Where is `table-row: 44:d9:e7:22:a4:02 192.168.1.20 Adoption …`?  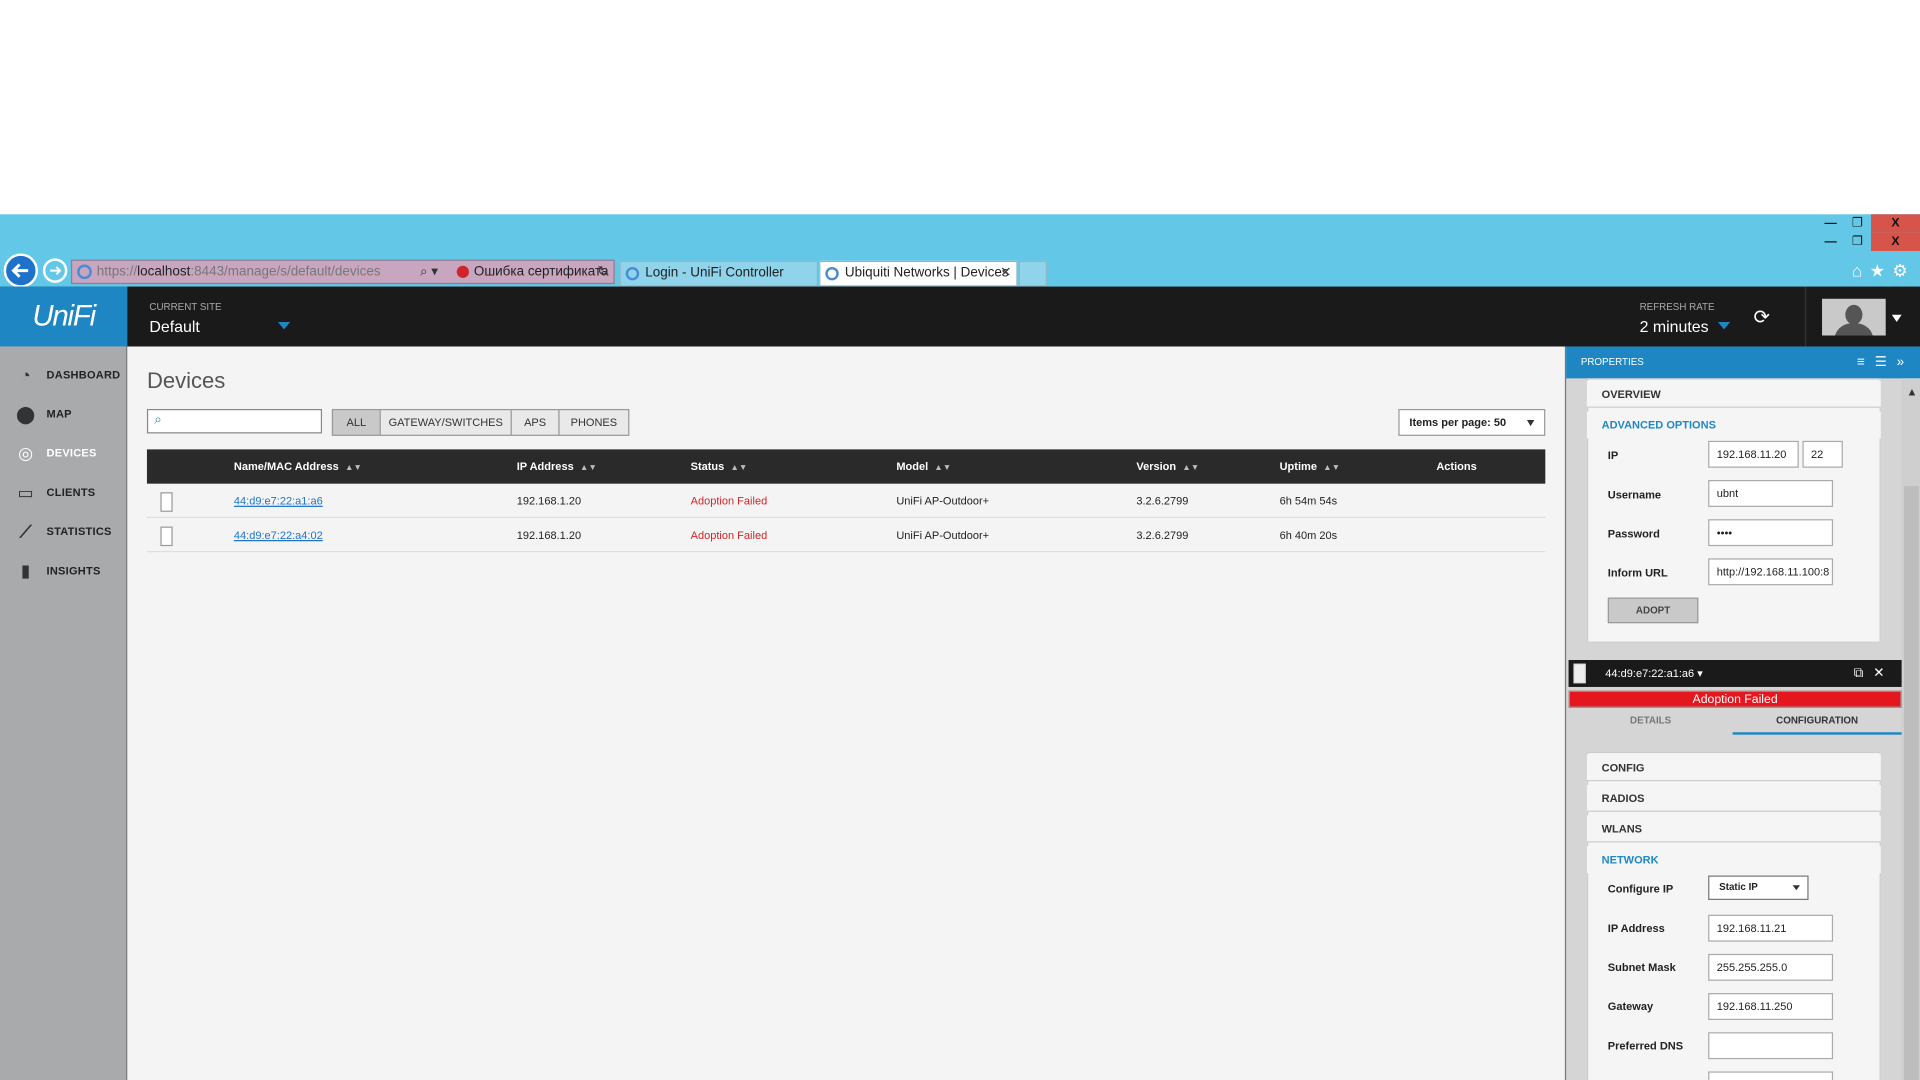 table-row: 44:d9:e7:22:a4:02 192.168.1.20 Adoption … is located at coordinates (846, 535).